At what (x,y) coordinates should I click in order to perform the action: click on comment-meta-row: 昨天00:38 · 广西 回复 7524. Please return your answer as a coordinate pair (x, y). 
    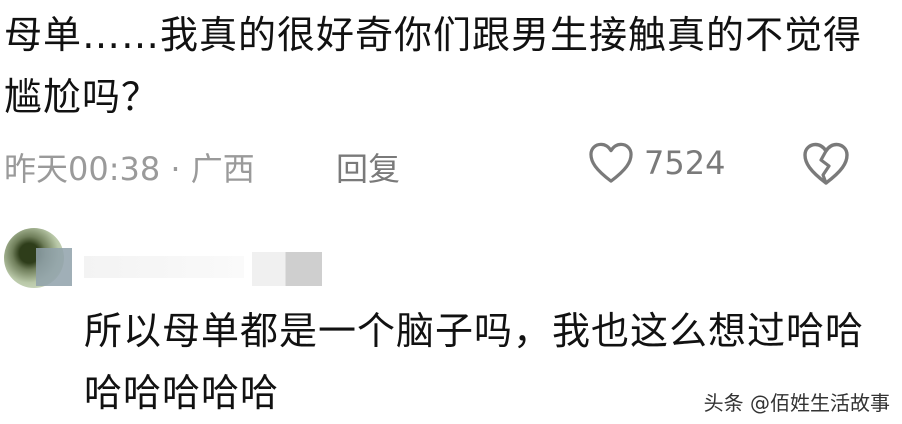
    Looking at the image, I should click on (449, 165).